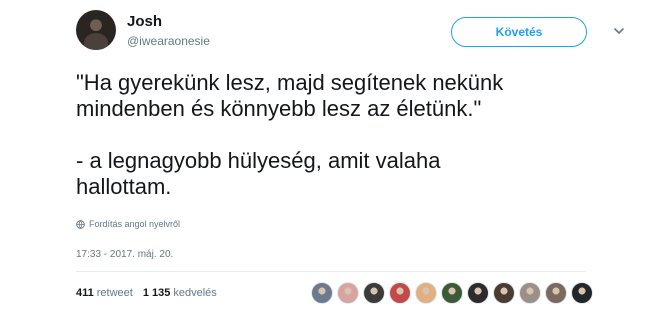 Image resolution: width=650 pixels, height=314 pixels. What do you see at coordinates (619, 31) in the screenshot?
I see `chevron-down-icon` at bounding box center [619, 31].